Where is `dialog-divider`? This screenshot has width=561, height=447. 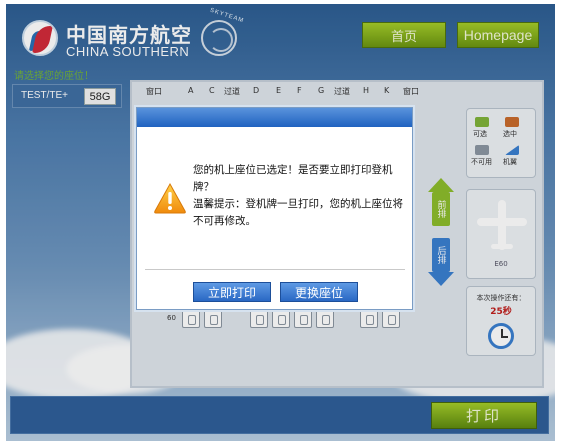
dialog-divider is located at coordinates (275, 269).